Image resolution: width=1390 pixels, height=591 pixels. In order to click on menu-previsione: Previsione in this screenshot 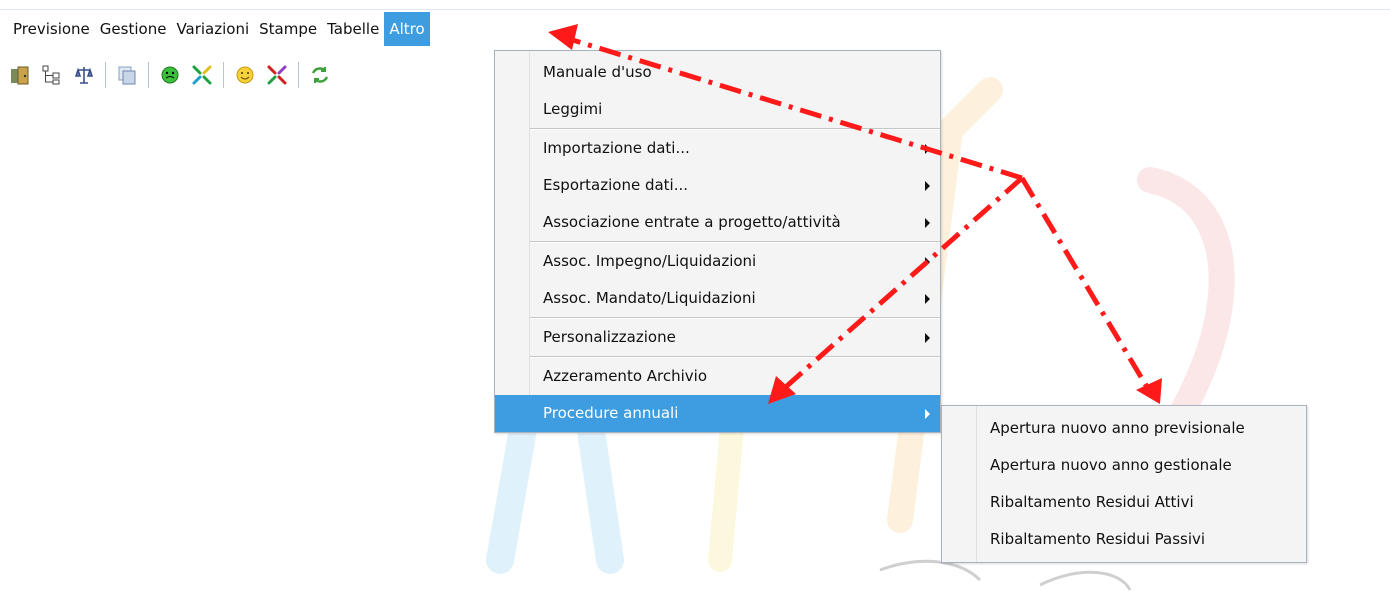, I will do `click(51, 29)`.